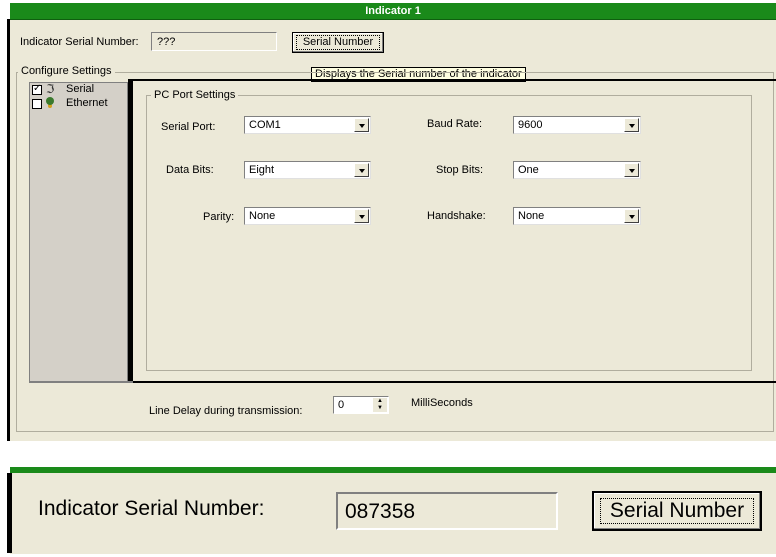  I want to click on data-bits-select: Eight, so click(307, 170).